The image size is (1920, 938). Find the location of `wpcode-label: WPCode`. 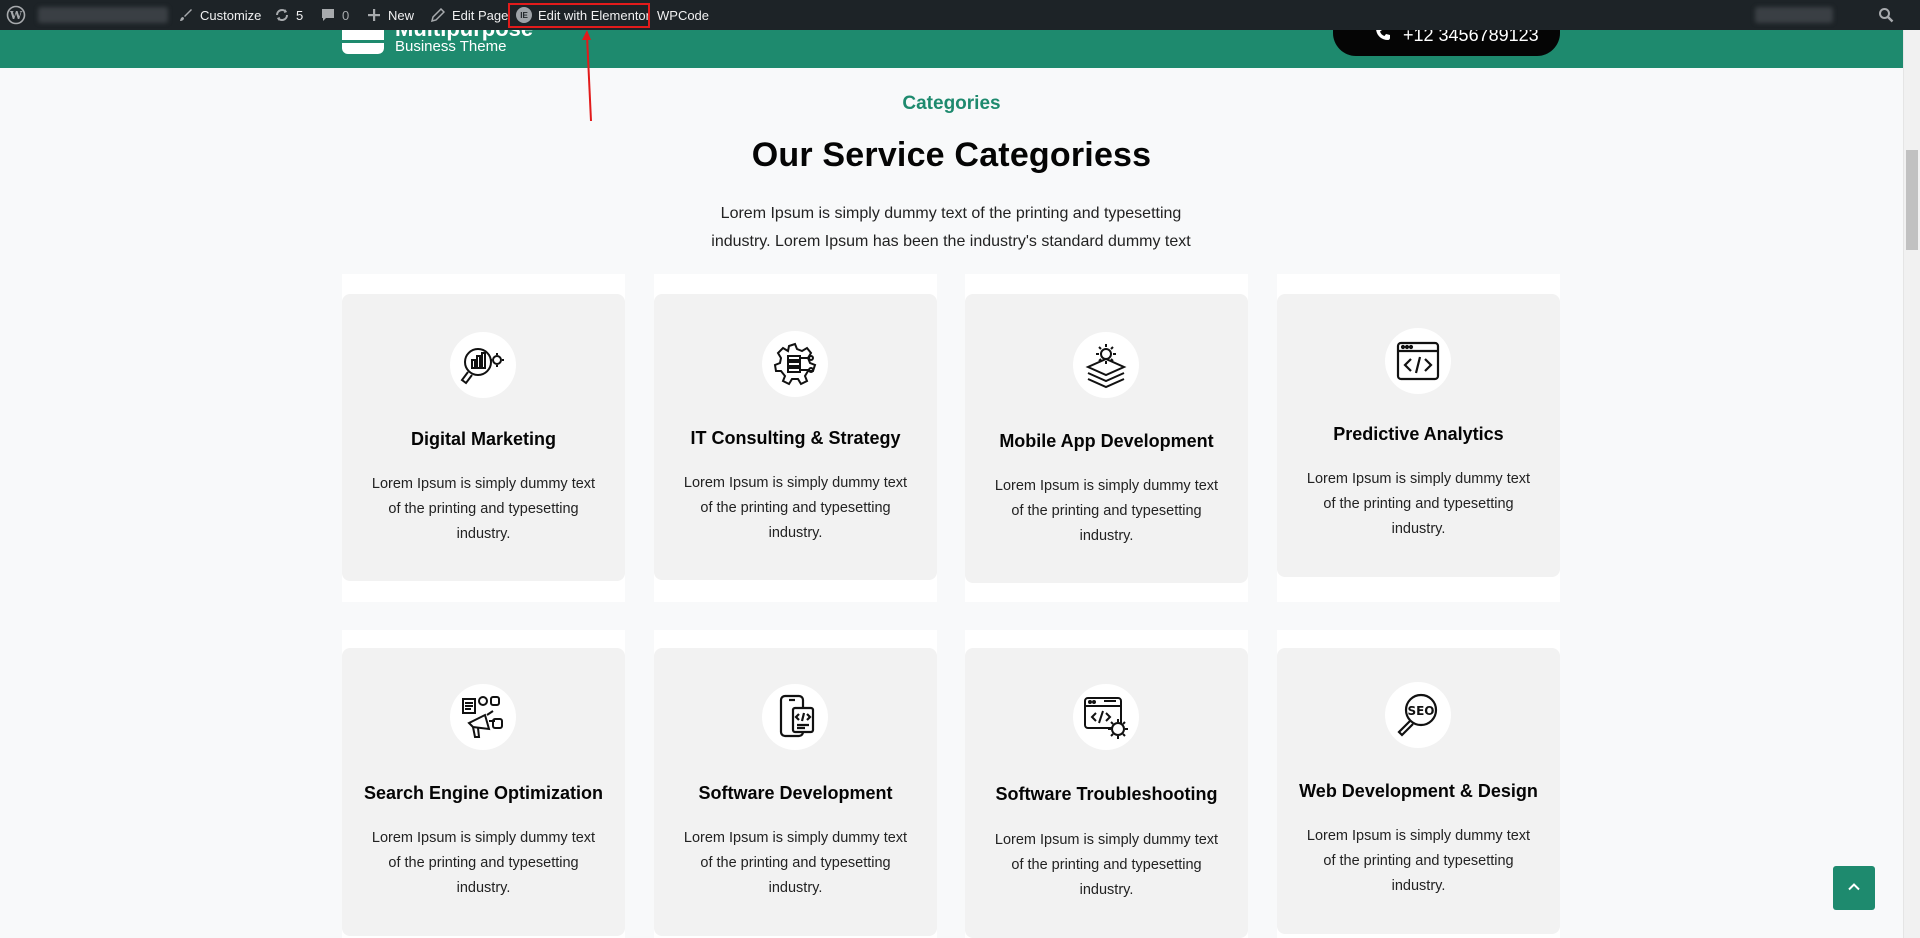

wpcode-label: WPCode is located at coordinates (683, 15).